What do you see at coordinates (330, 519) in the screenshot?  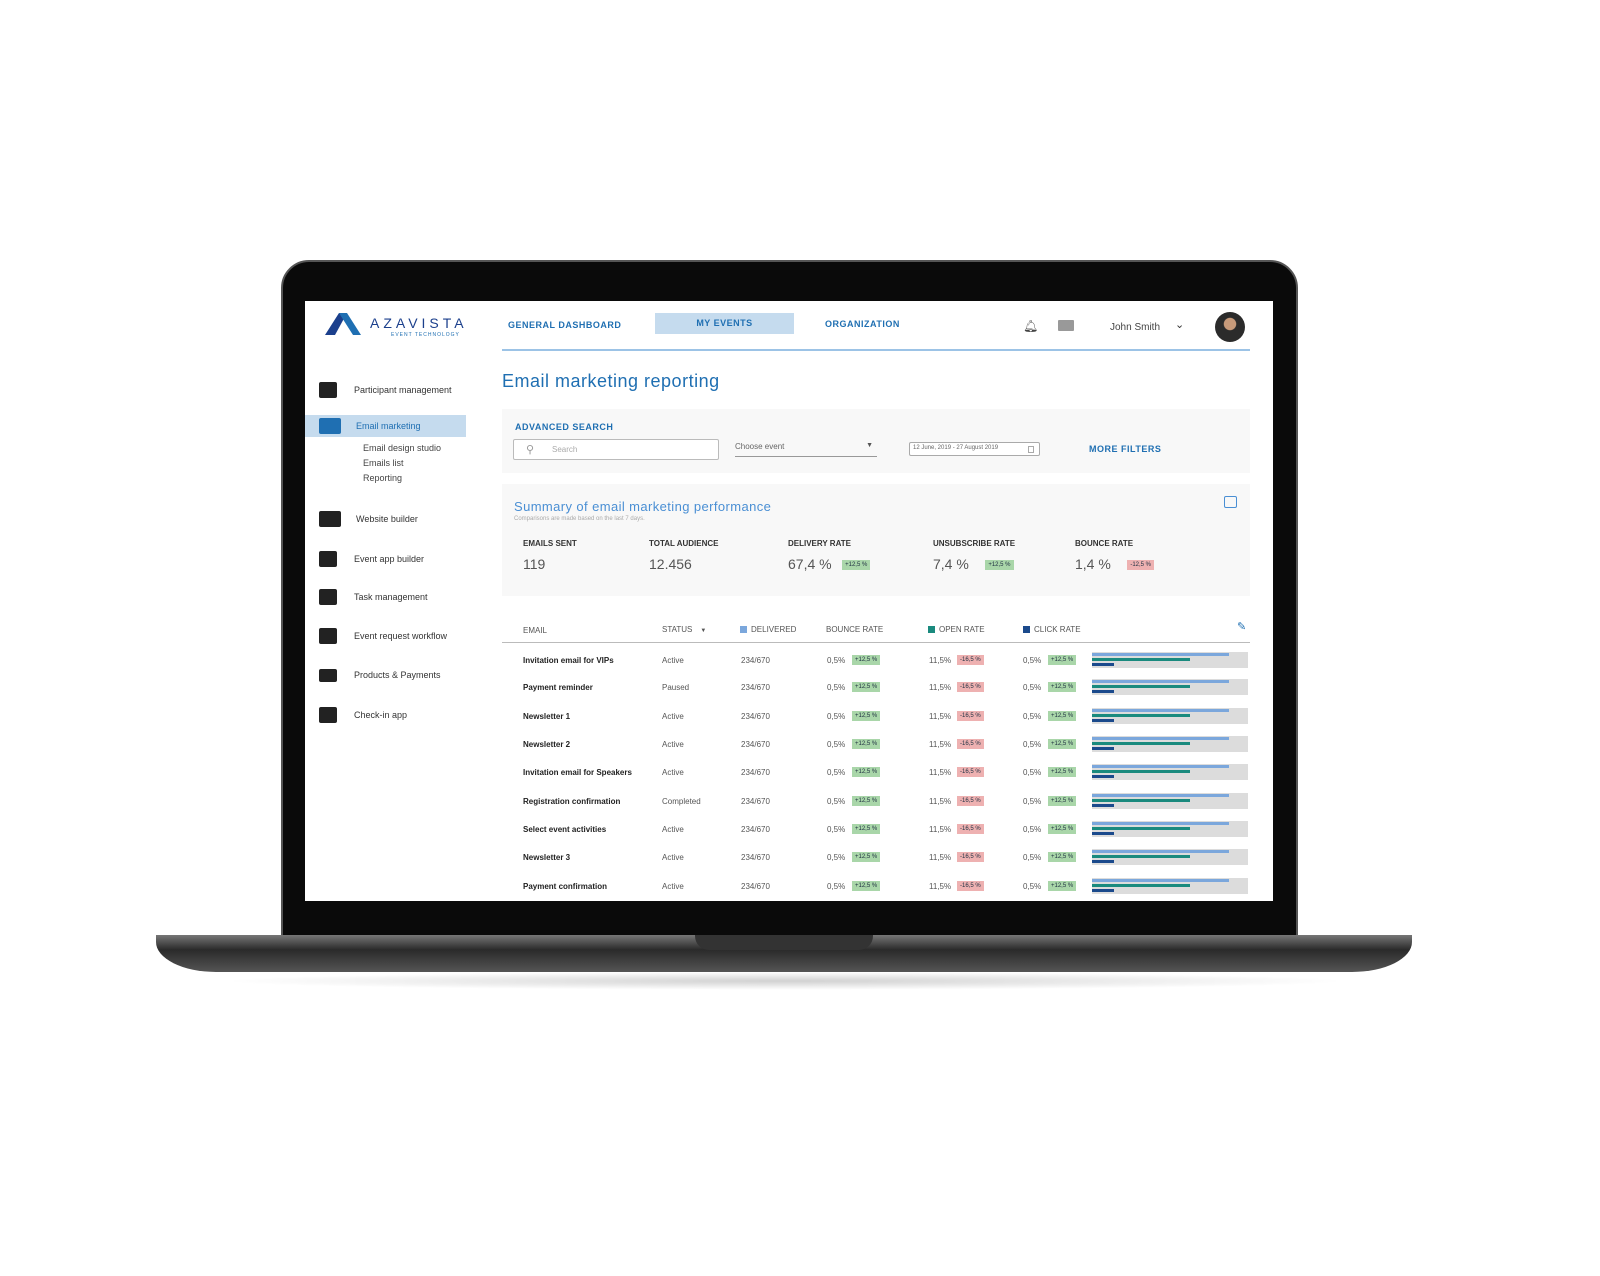 I see `images-icon` at bounding box center [330, 519].